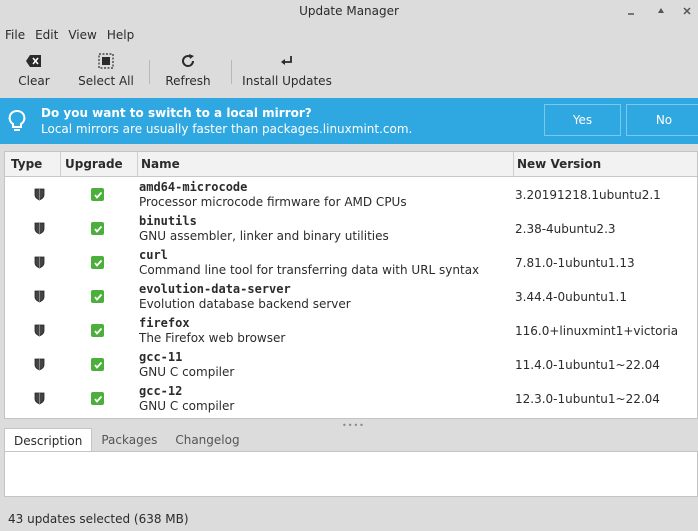 This screenshot has width=698, height=531. I want to click on package-name: evolution-data-server, so click(215, 289).